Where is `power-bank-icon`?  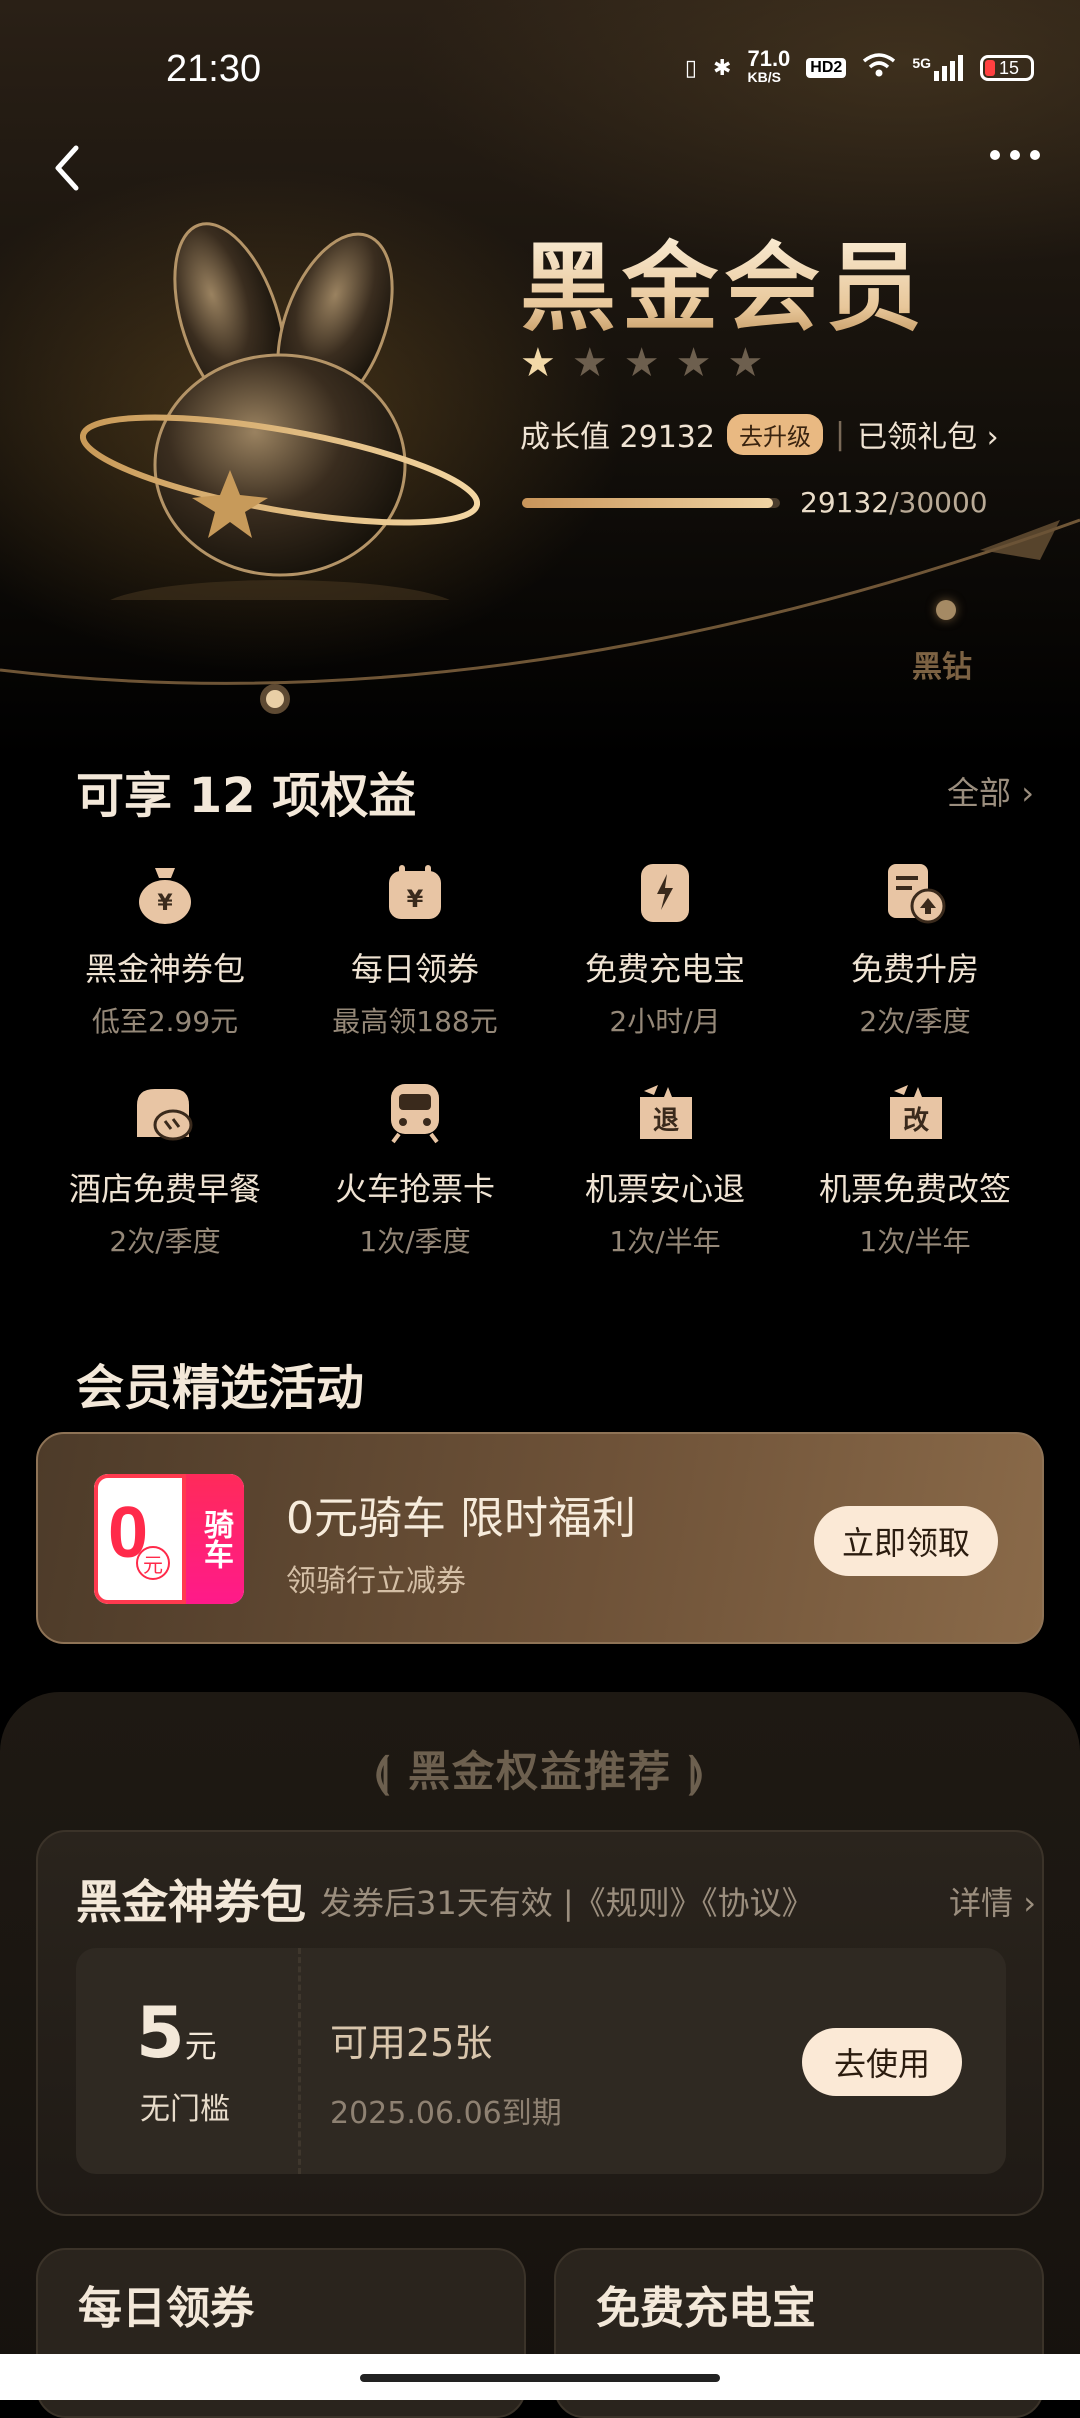 power-bank-icon is located at coordinates (665, 893).